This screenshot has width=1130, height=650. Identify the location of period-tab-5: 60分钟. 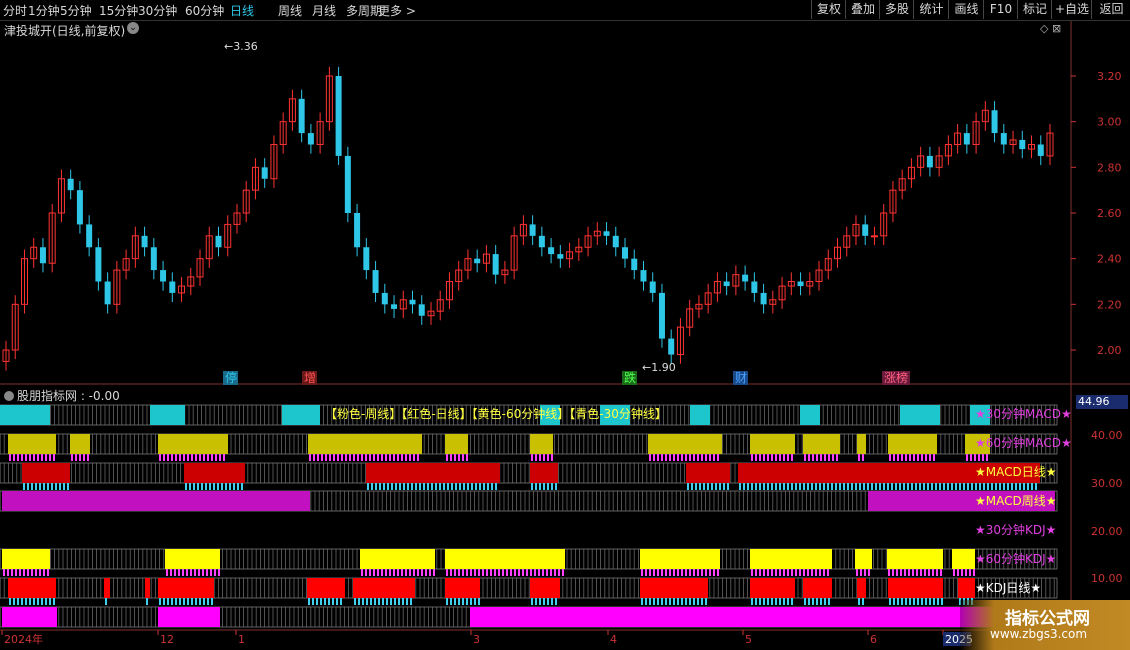
(204, 10).